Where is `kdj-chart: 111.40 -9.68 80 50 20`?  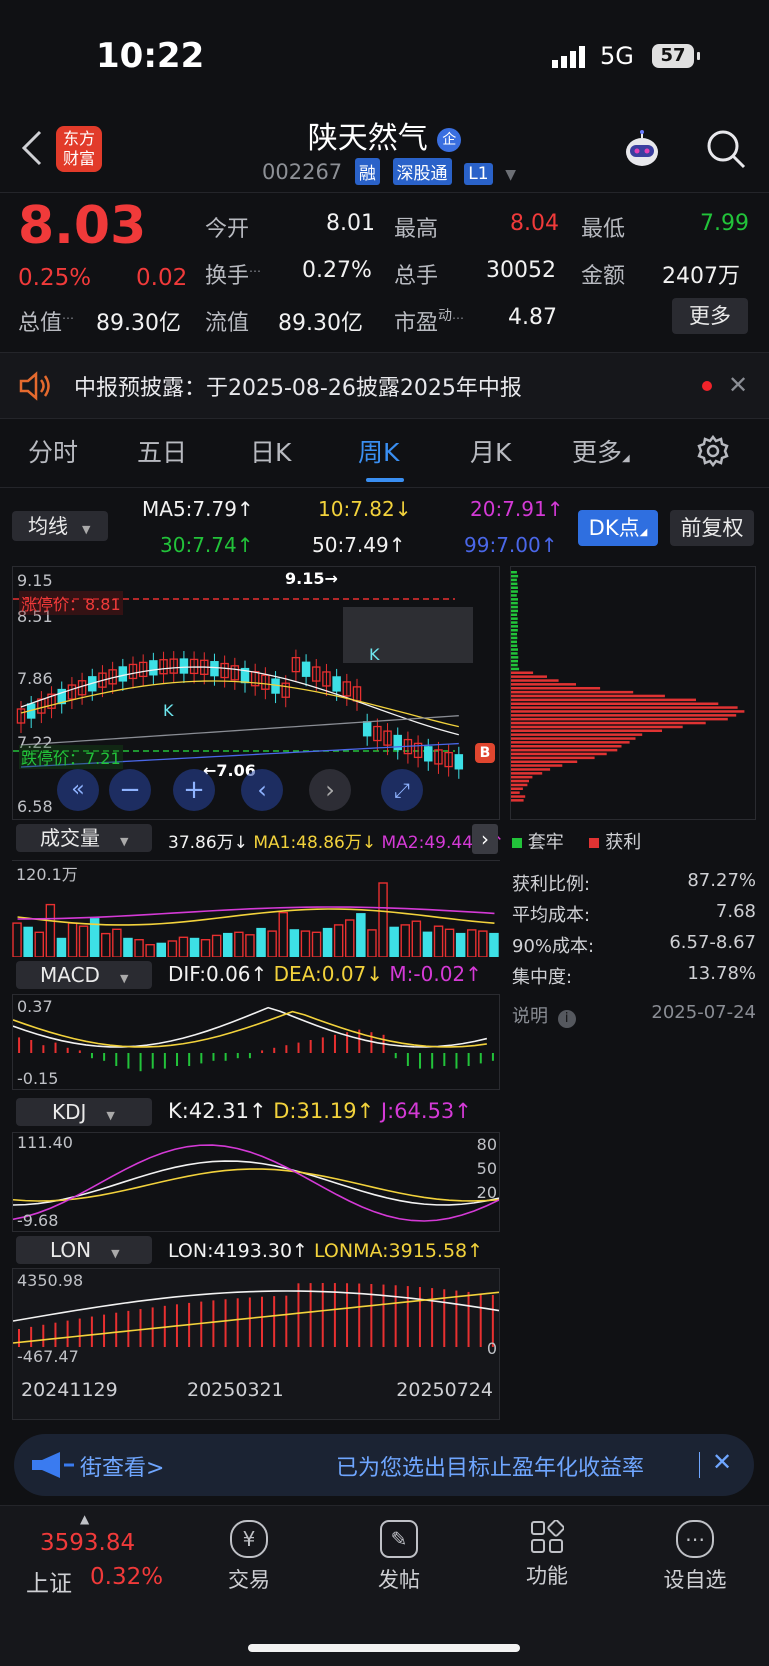
kdj-chart: 111.40 -9.68 80 50 20 is located at coordinates (256, 1182).